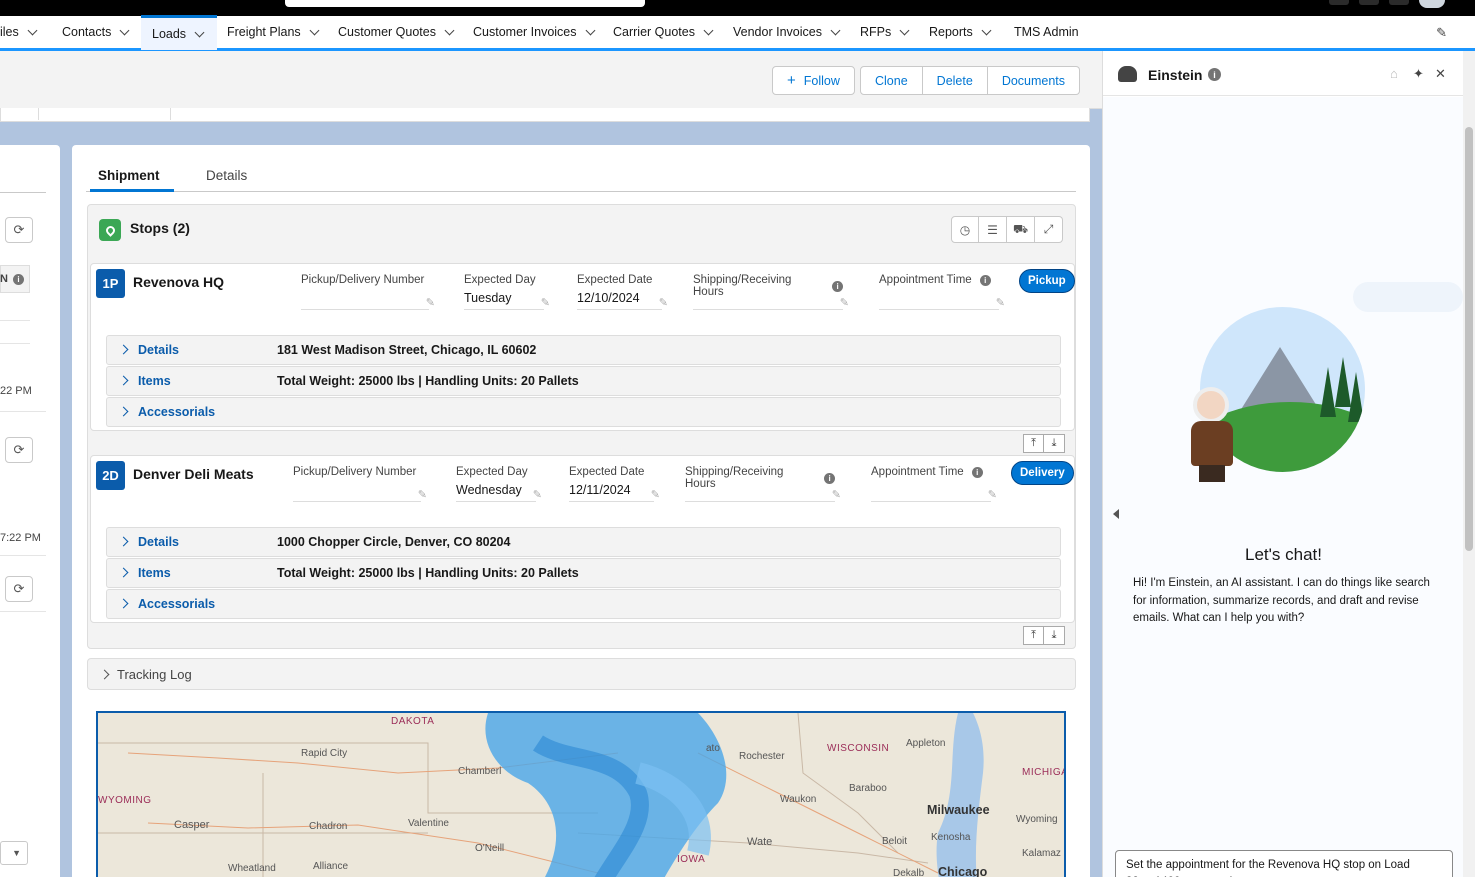 This screenshot has width=1475, height=877. Describe the element at coordinates (777, 32) in the screenshot. I see `nav-label: Vendor Invoices` at that location.